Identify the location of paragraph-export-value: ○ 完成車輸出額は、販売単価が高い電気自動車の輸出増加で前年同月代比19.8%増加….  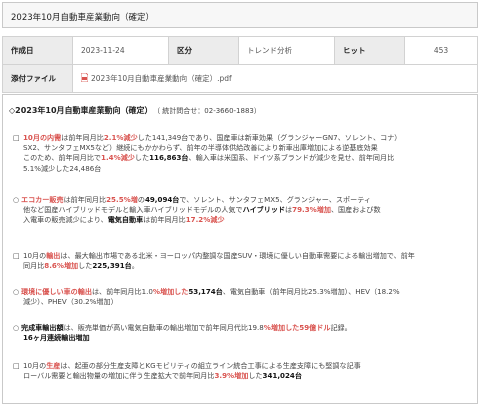
(182, 333).